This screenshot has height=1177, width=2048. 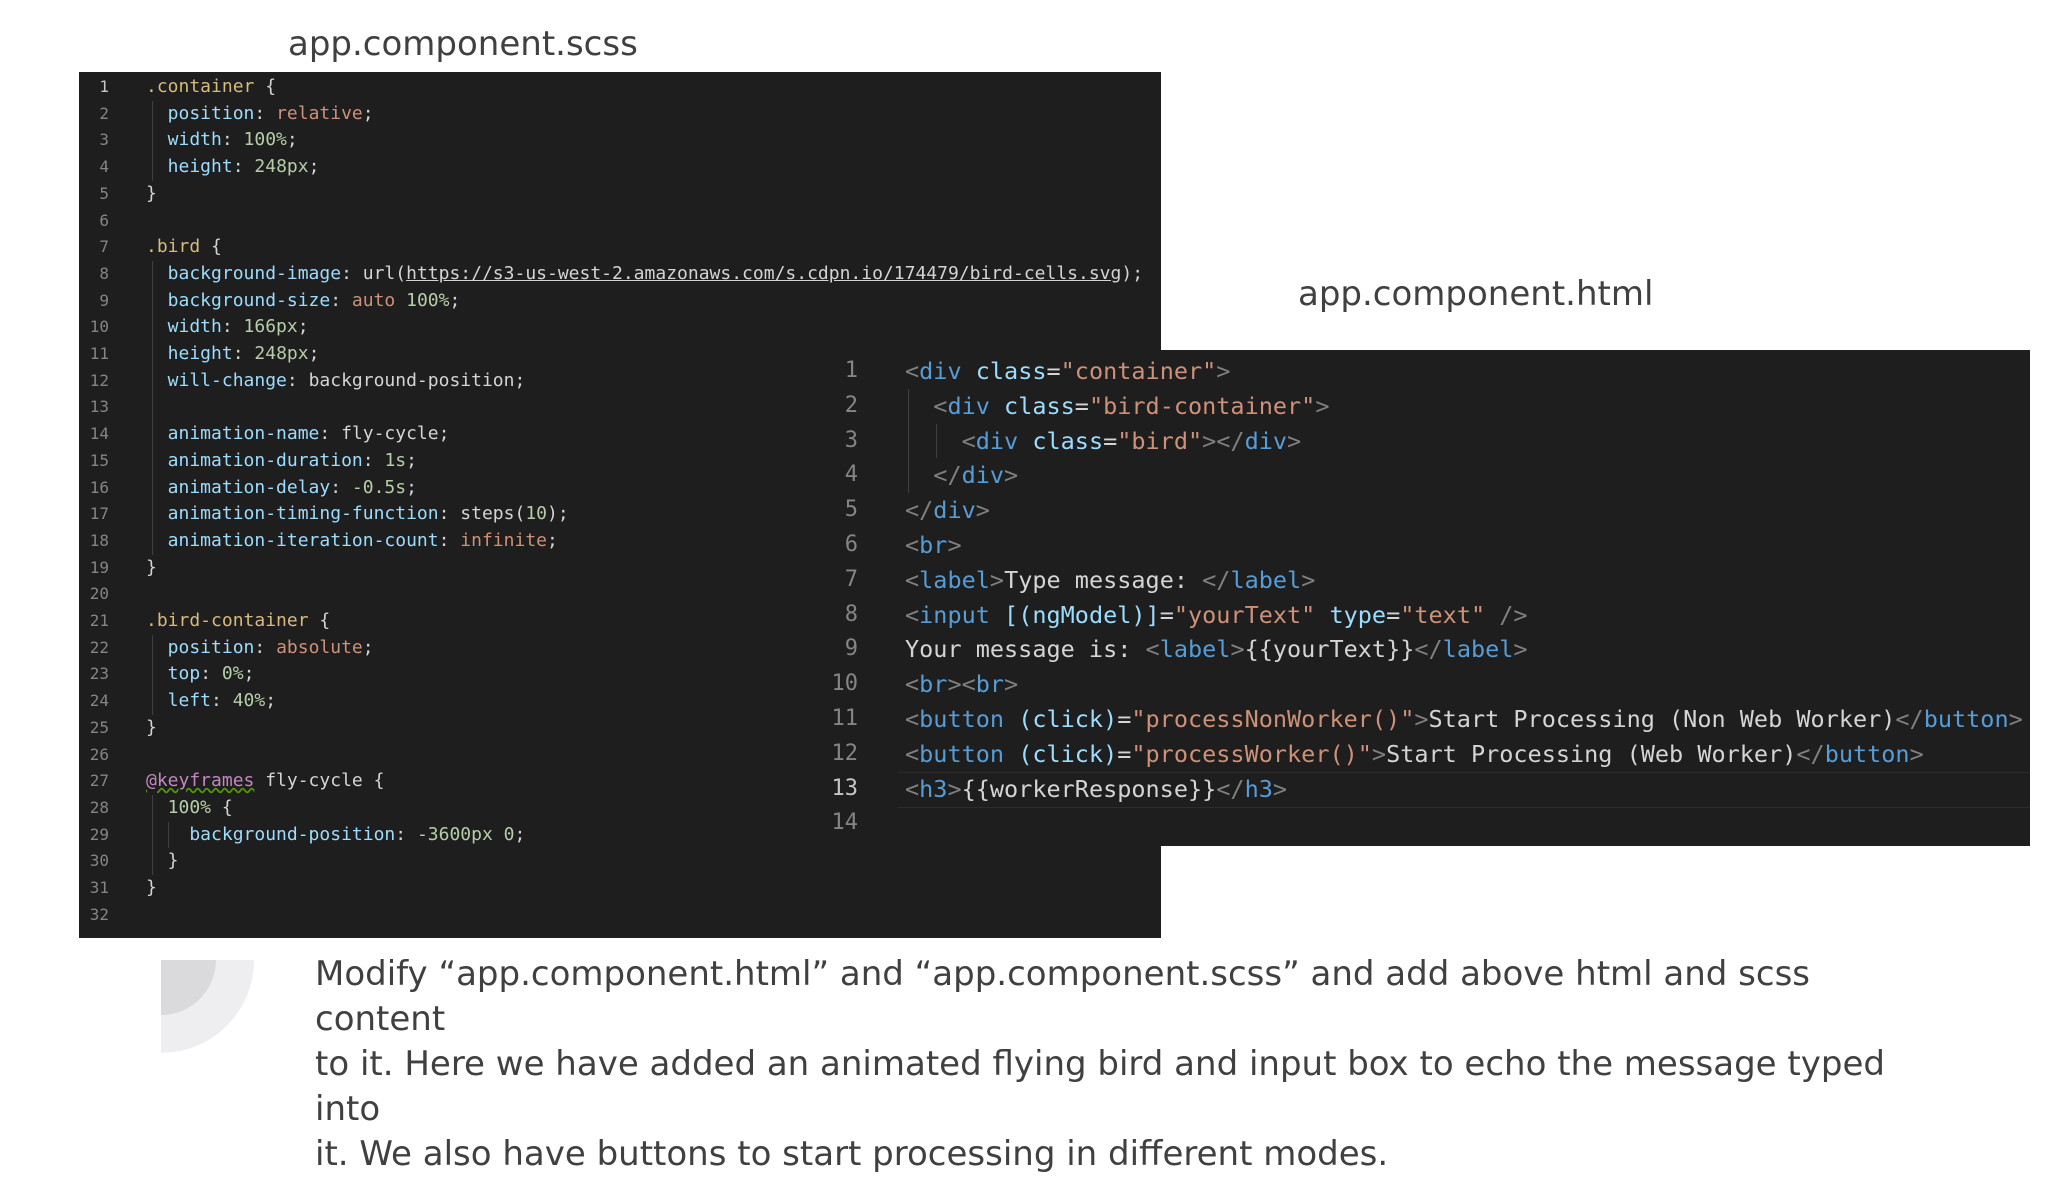 I want to click on code-token: left, so click(x=179, y=701).